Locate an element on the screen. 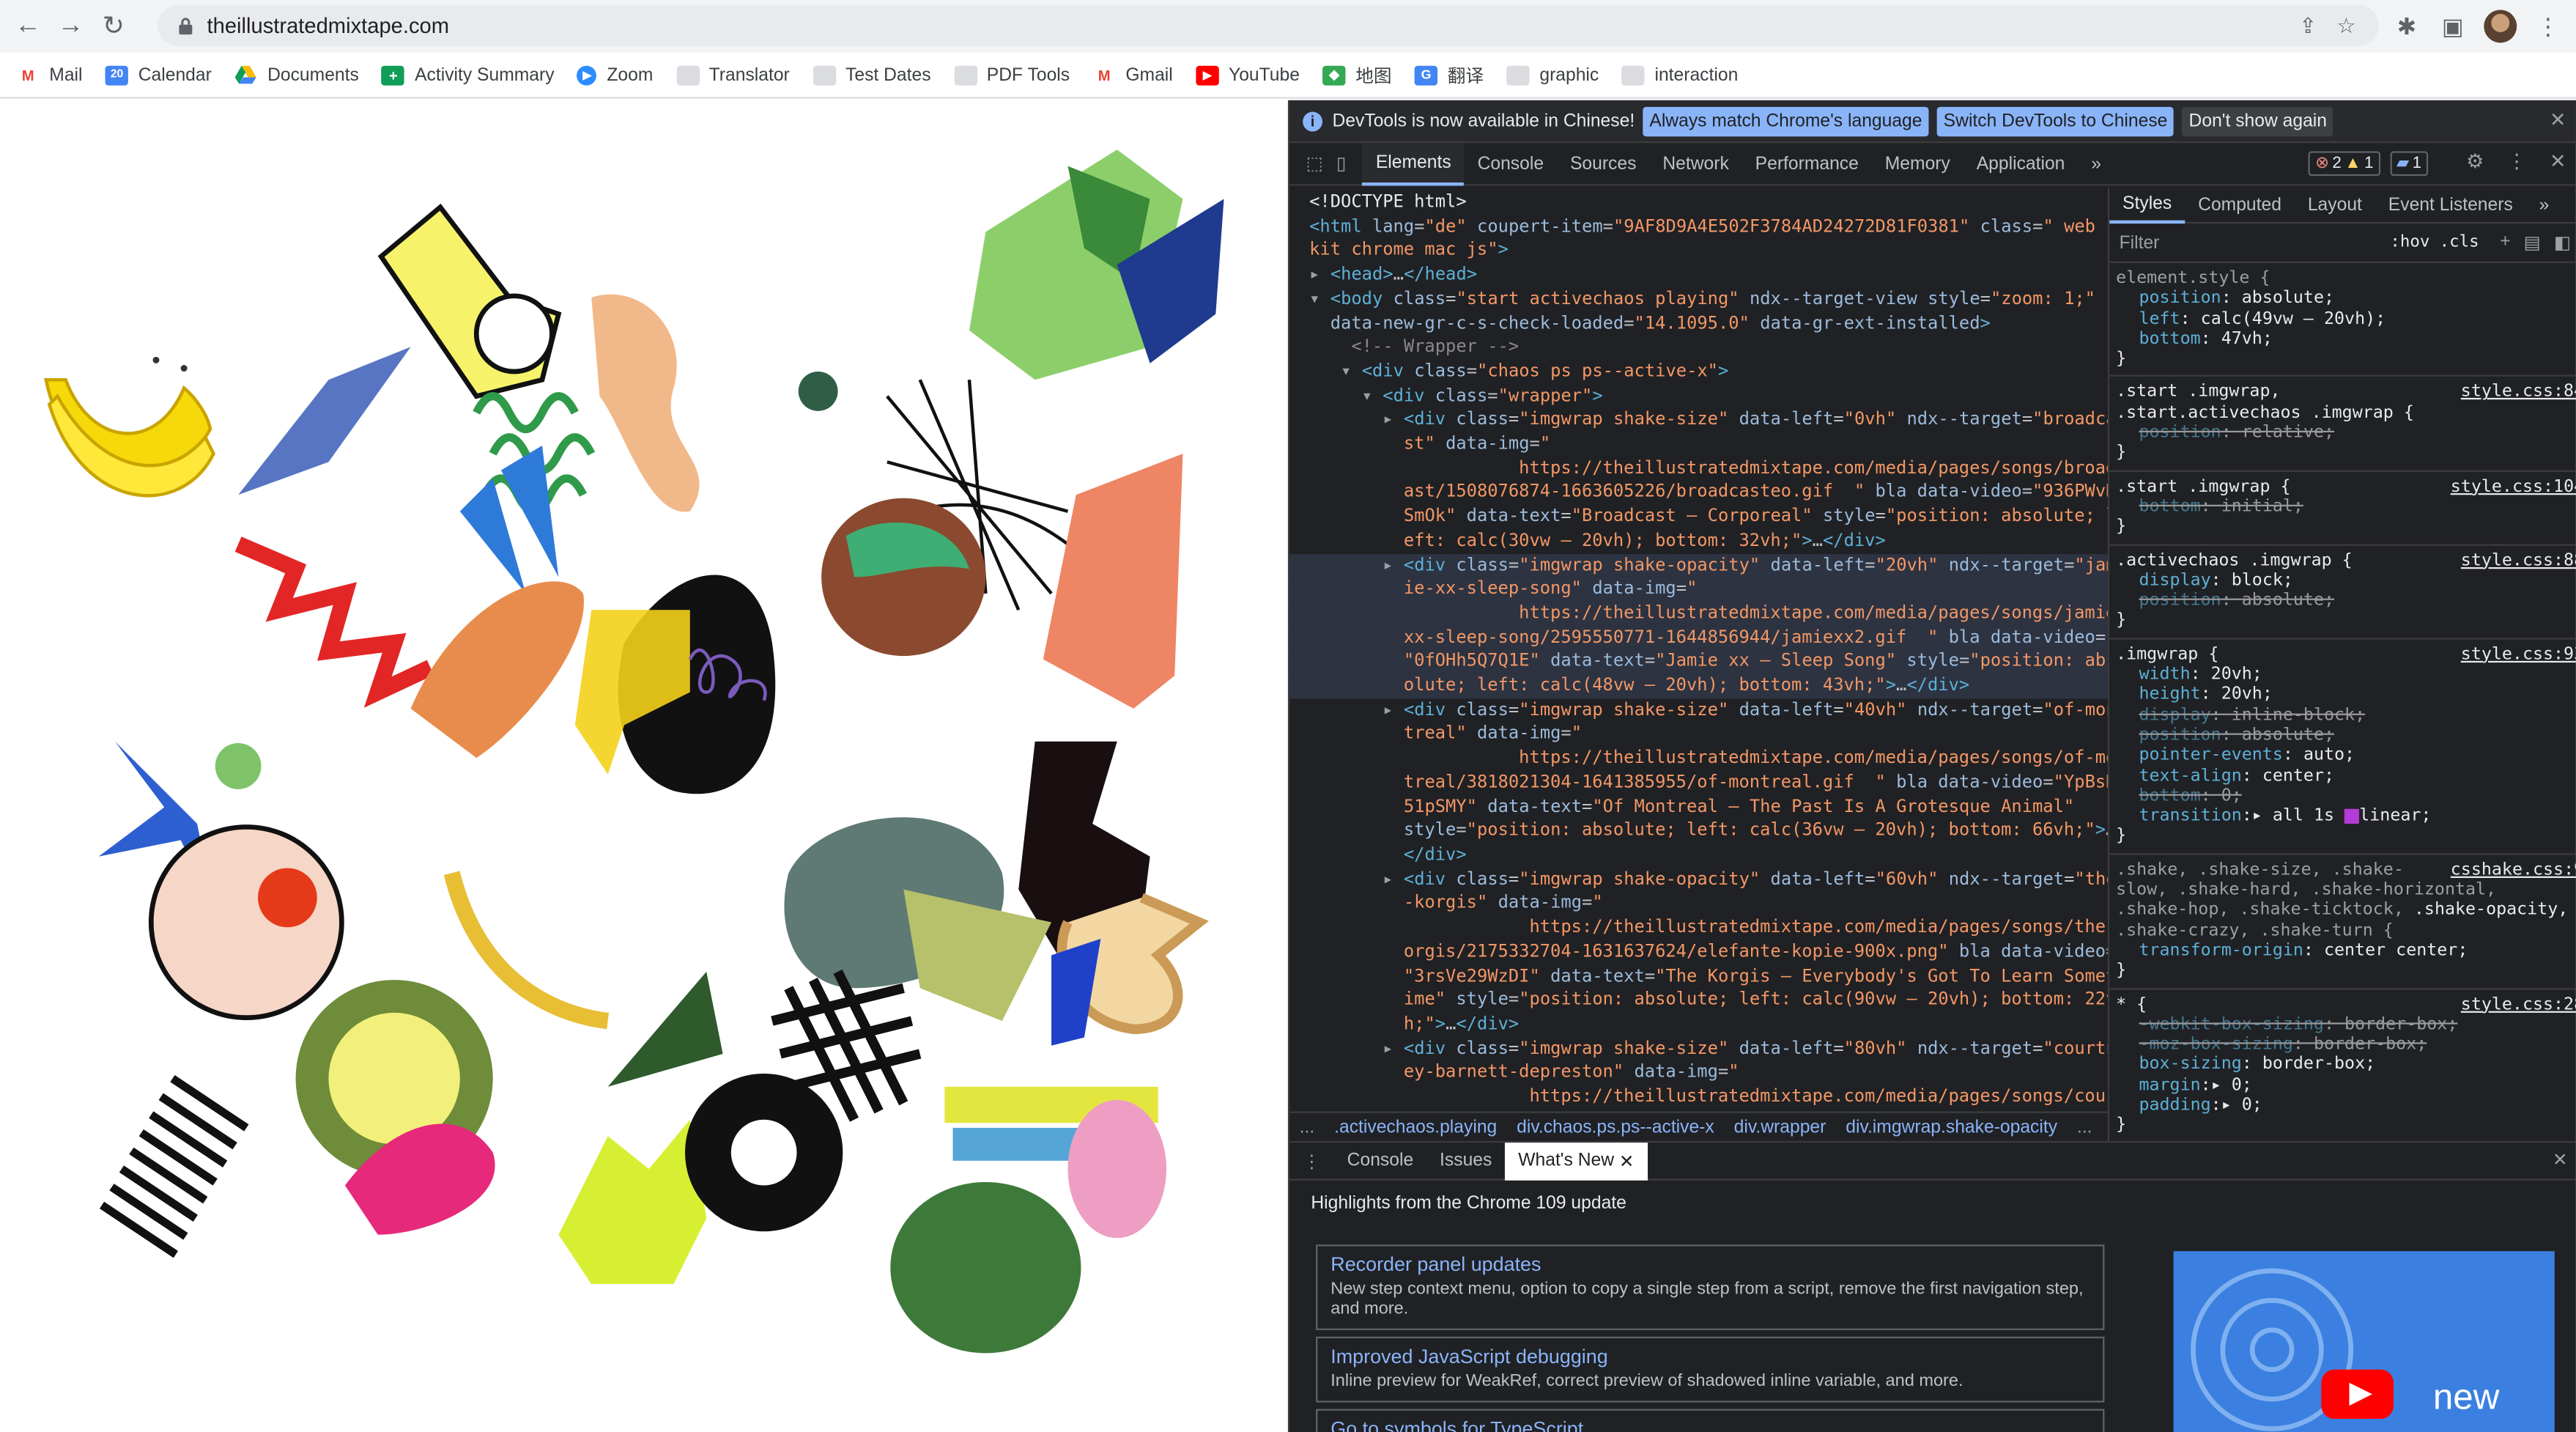  bookmark-translate: G 翻译 is located at coordinates (1449, 75).